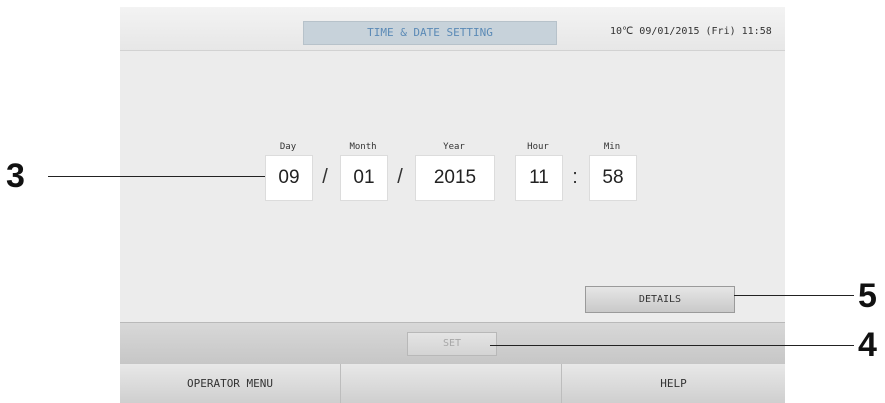 The image size is (885, 403). What do you see at coordinates (454, 147) in the screenshot?
I see `year-label: Year` at bounding box center [454, 147].